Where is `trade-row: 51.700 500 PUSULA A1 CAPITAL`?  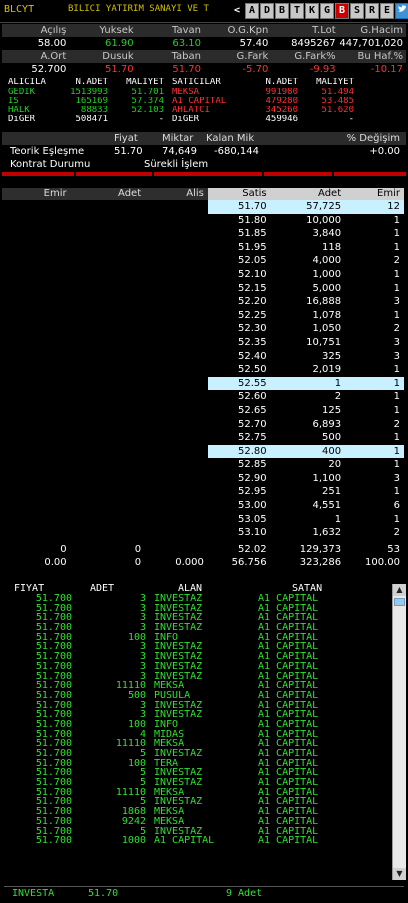 trade-row: 51.700 500 PUSULA A1 CAPITAL is located at coordinates (205, 696).